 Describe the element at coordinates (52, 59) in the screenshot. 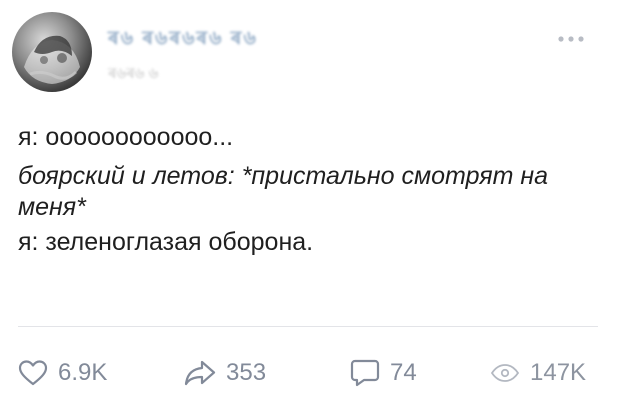

I see `avatar-image` at that location.